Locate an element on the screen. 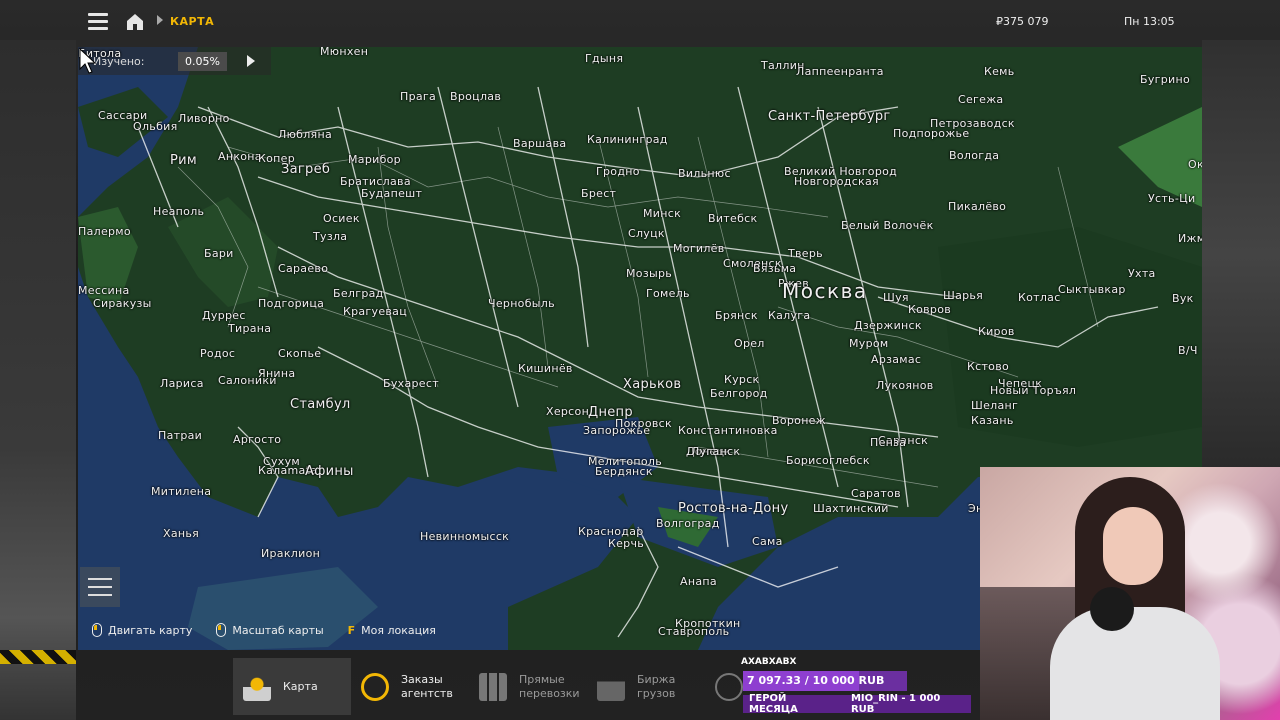  city-label: Кишинёв is located at coordinates (545, 368).